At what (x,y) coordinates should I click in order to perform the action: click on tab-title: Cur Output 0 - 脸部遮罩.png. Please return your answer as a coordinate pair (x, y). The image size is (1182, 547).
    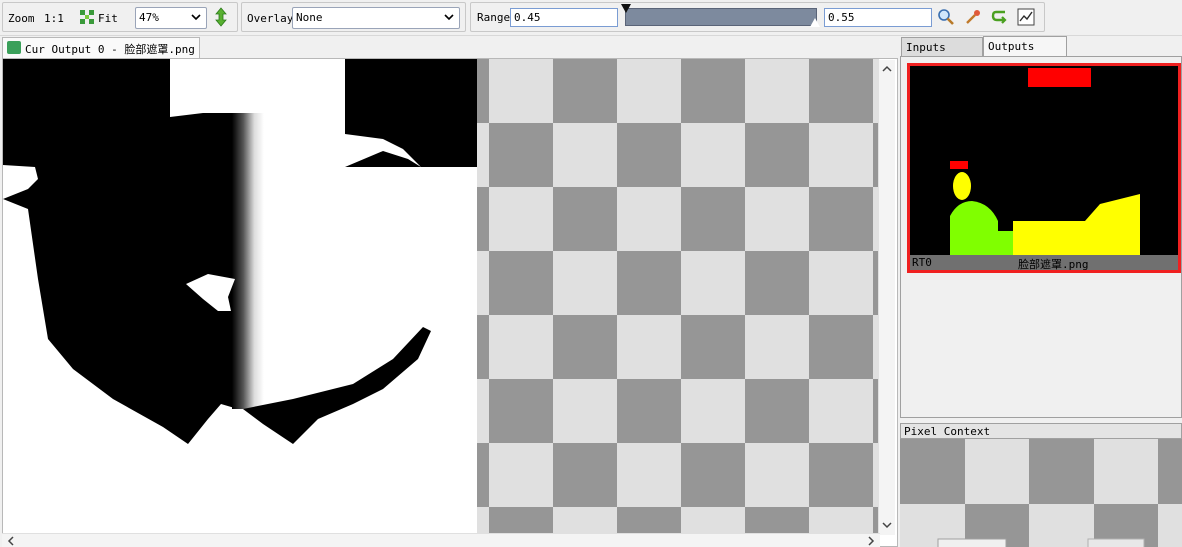
    Looking at the image, I should click on (110, 49).